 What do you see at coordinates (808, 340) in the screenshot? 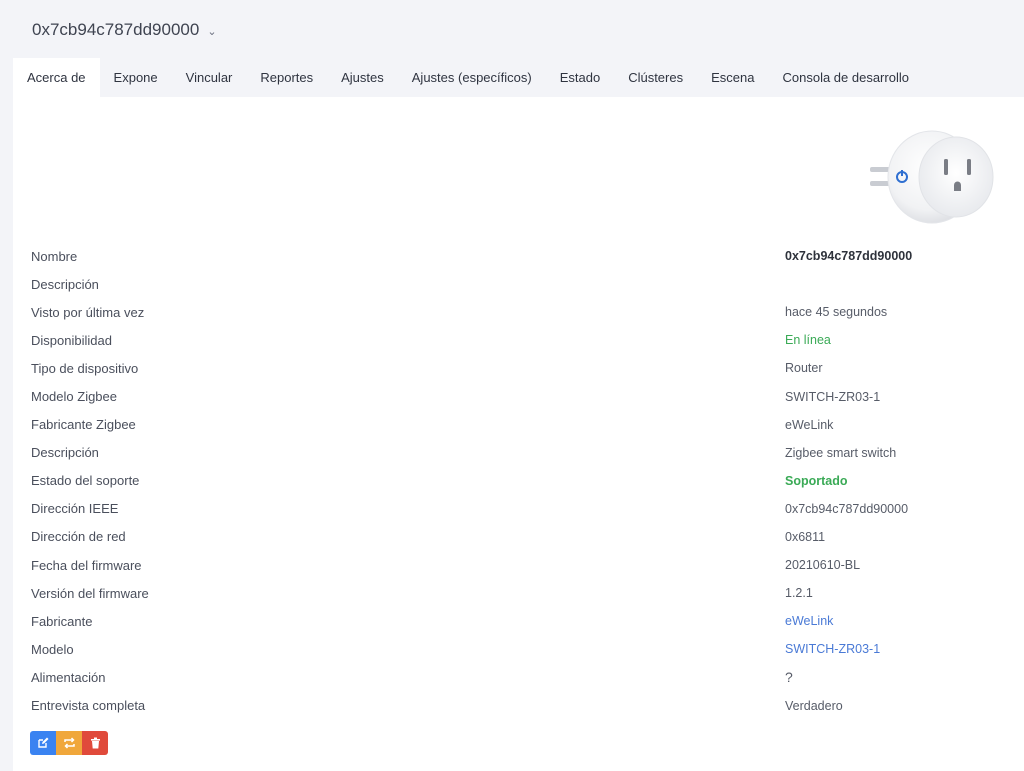
I see `availability-status: En línea` at bounding box center [808, 340].